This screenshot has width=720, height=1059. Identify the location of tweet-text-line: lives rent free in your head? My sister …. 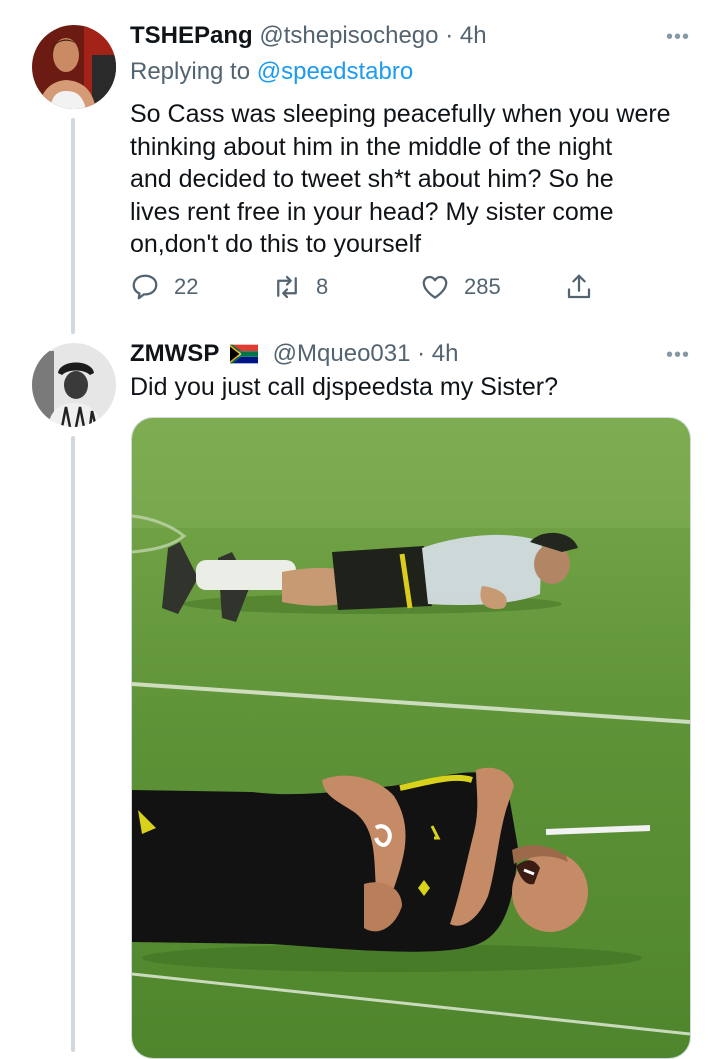
(372, 211).